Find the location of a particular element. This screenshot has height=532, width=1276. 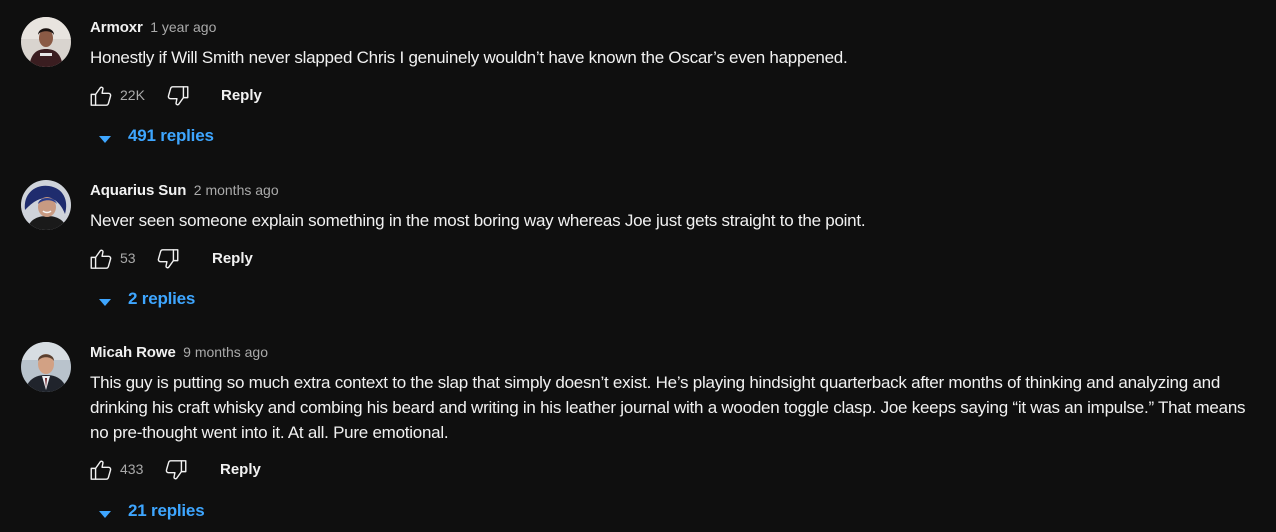

comment-timestamp: 2 months ago is located at coordinates (236, 190).